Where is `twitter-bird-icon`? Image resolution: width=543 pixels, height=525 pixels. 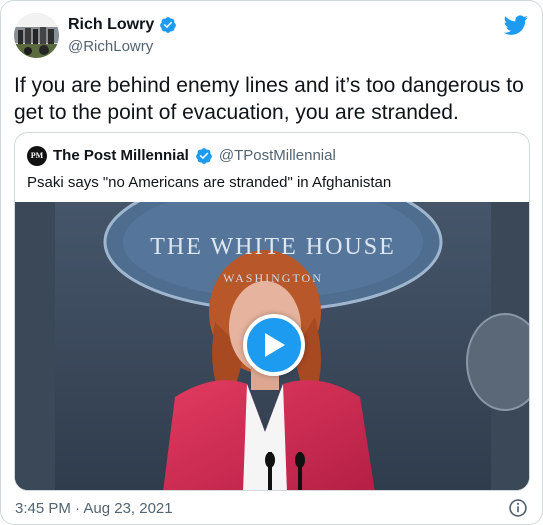 twitter-bird-icon is located at coordinates (516, 25).